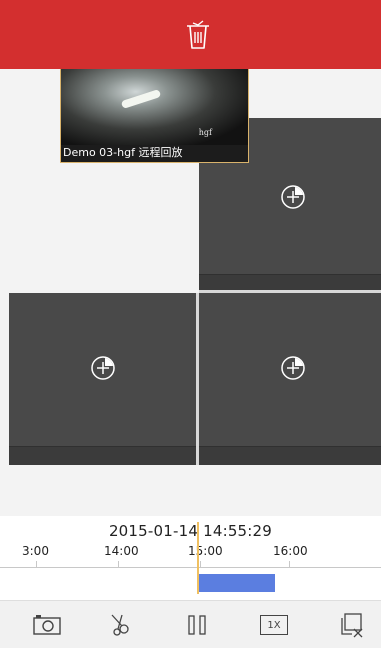  Describe the element at coordinates (121, 551) in the screenshot. I see `tick-label: 14:00` at that location.